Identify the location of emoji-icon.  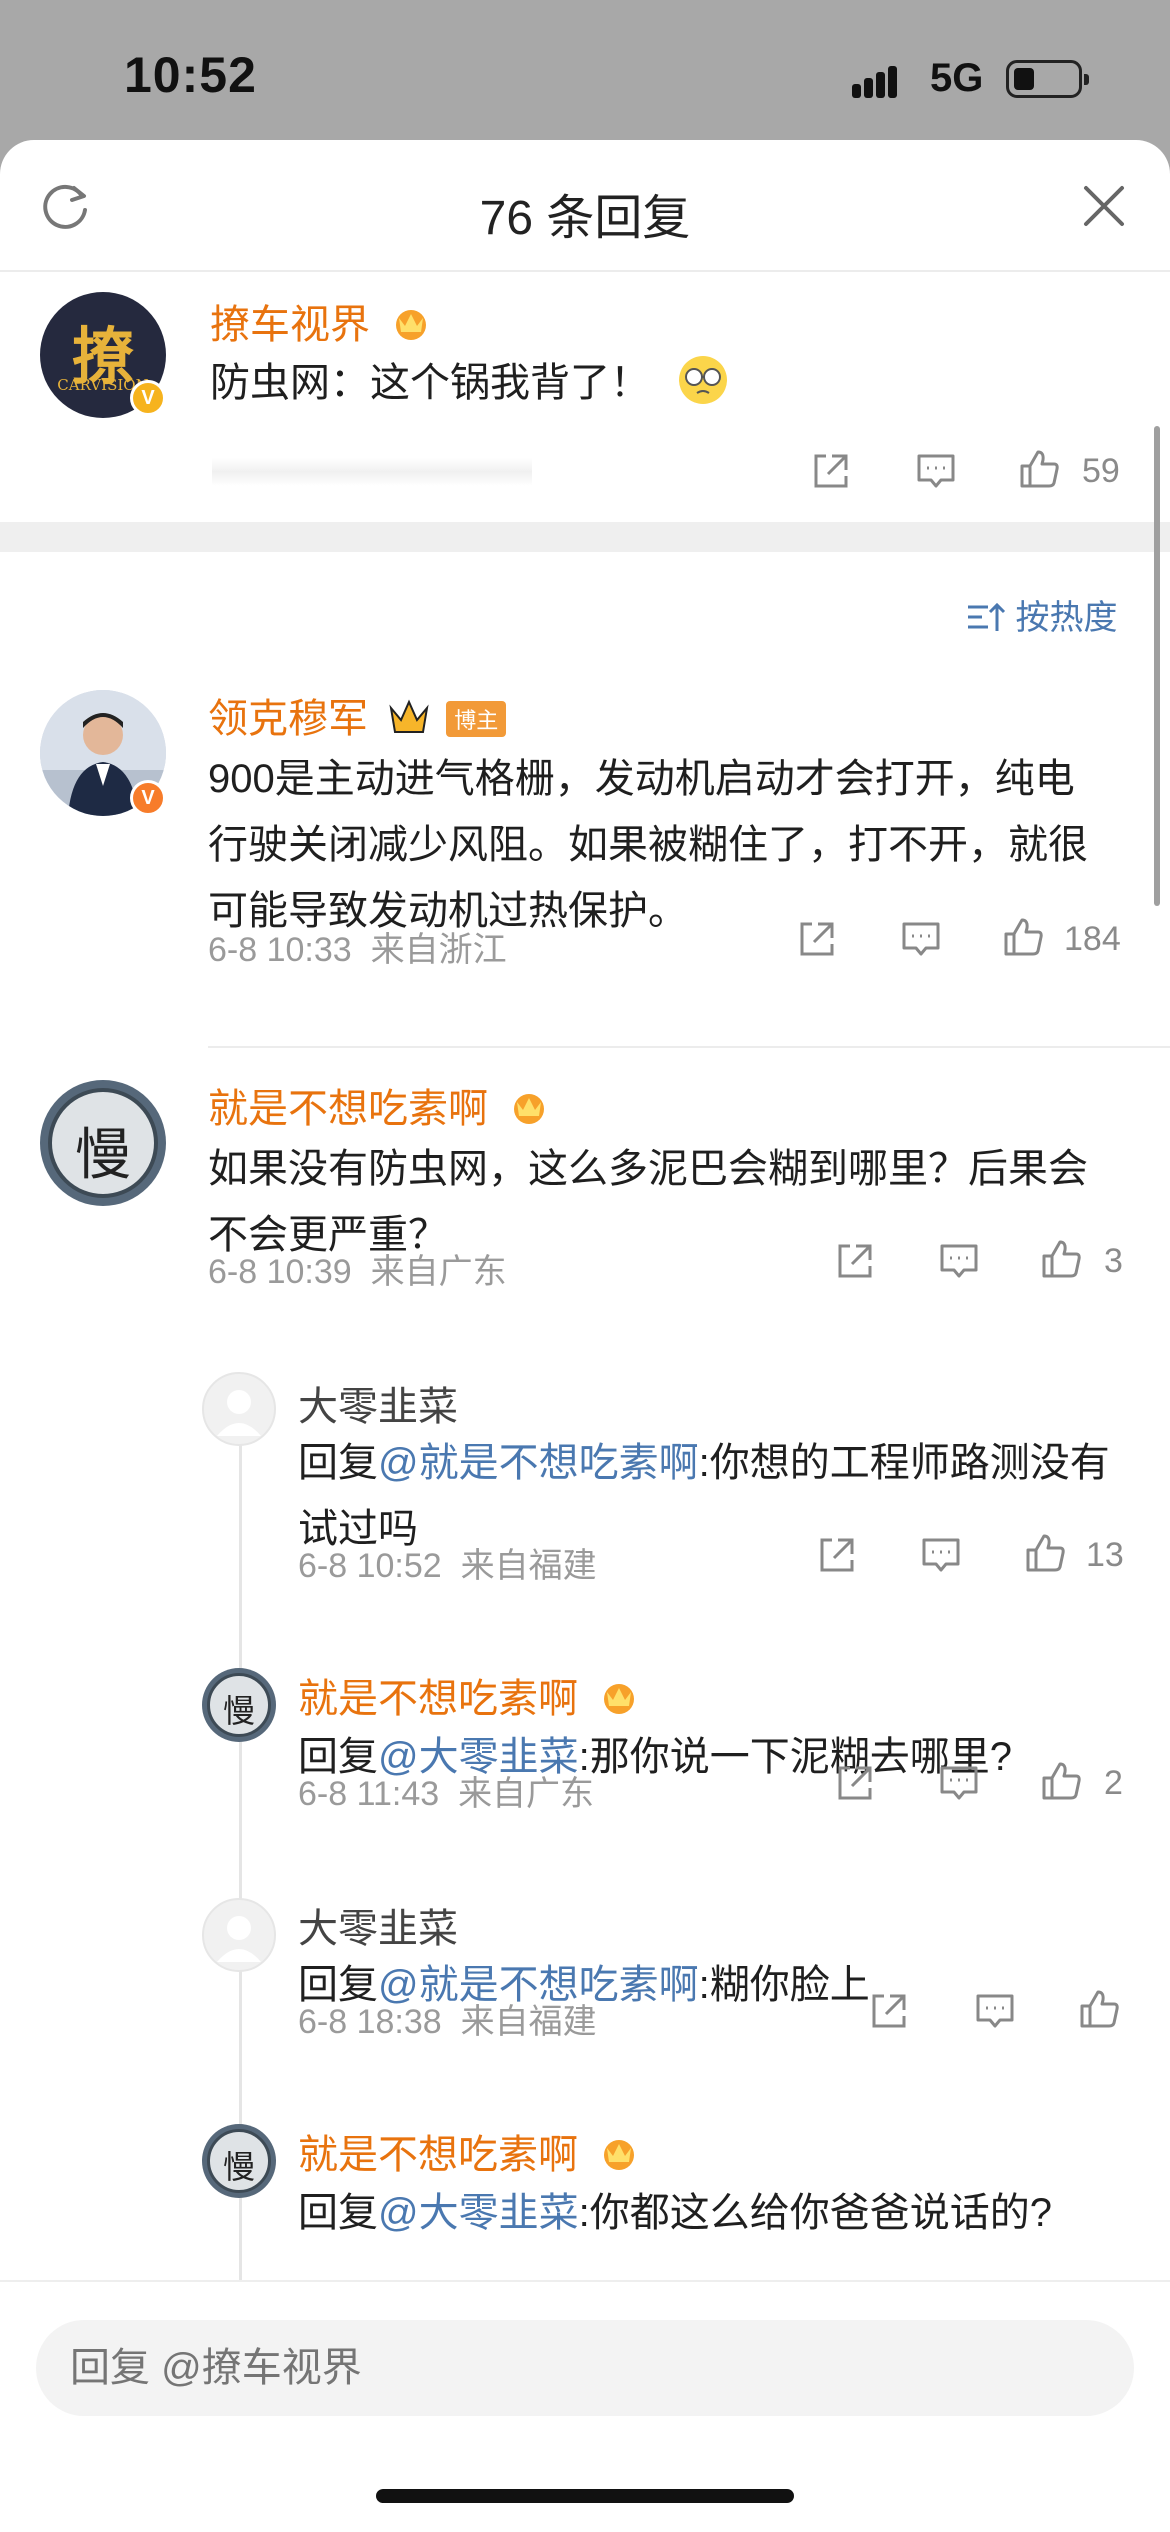
(703, 380).